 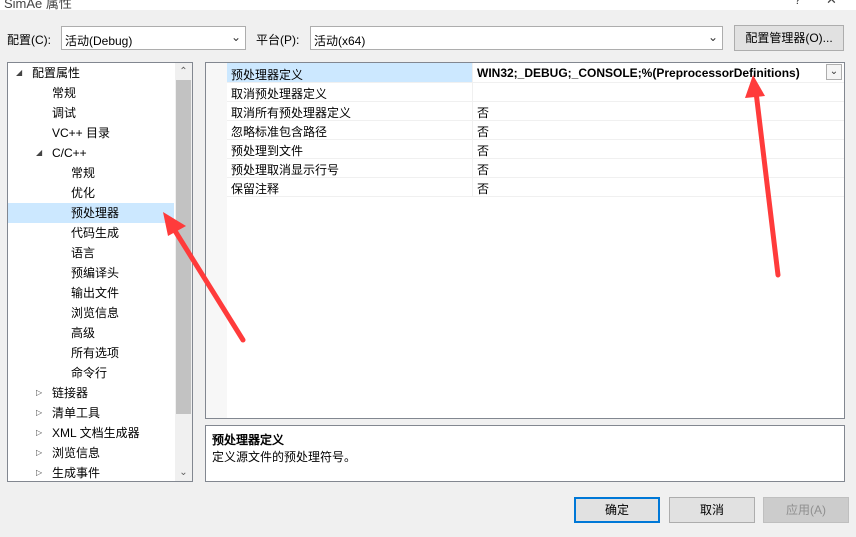 I want to click on tree-item: 优化, so click(x=91, y=193).